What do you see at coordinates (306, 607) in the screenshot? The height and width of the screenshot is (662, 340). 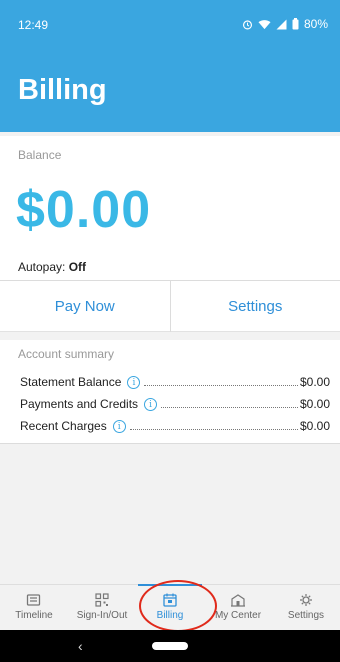 I see `nav-item-settings: Settings` at bounding box center [306, 607].